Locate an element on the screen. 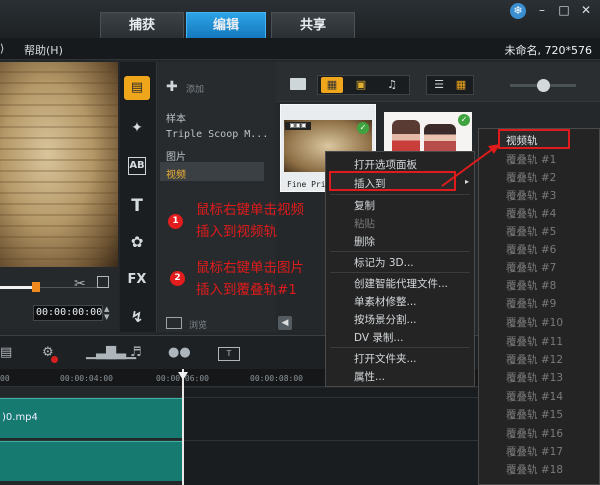 The height and width of the screenshot is (485, 600). annotation-arrow-icon is located at coordinates (470, 165).